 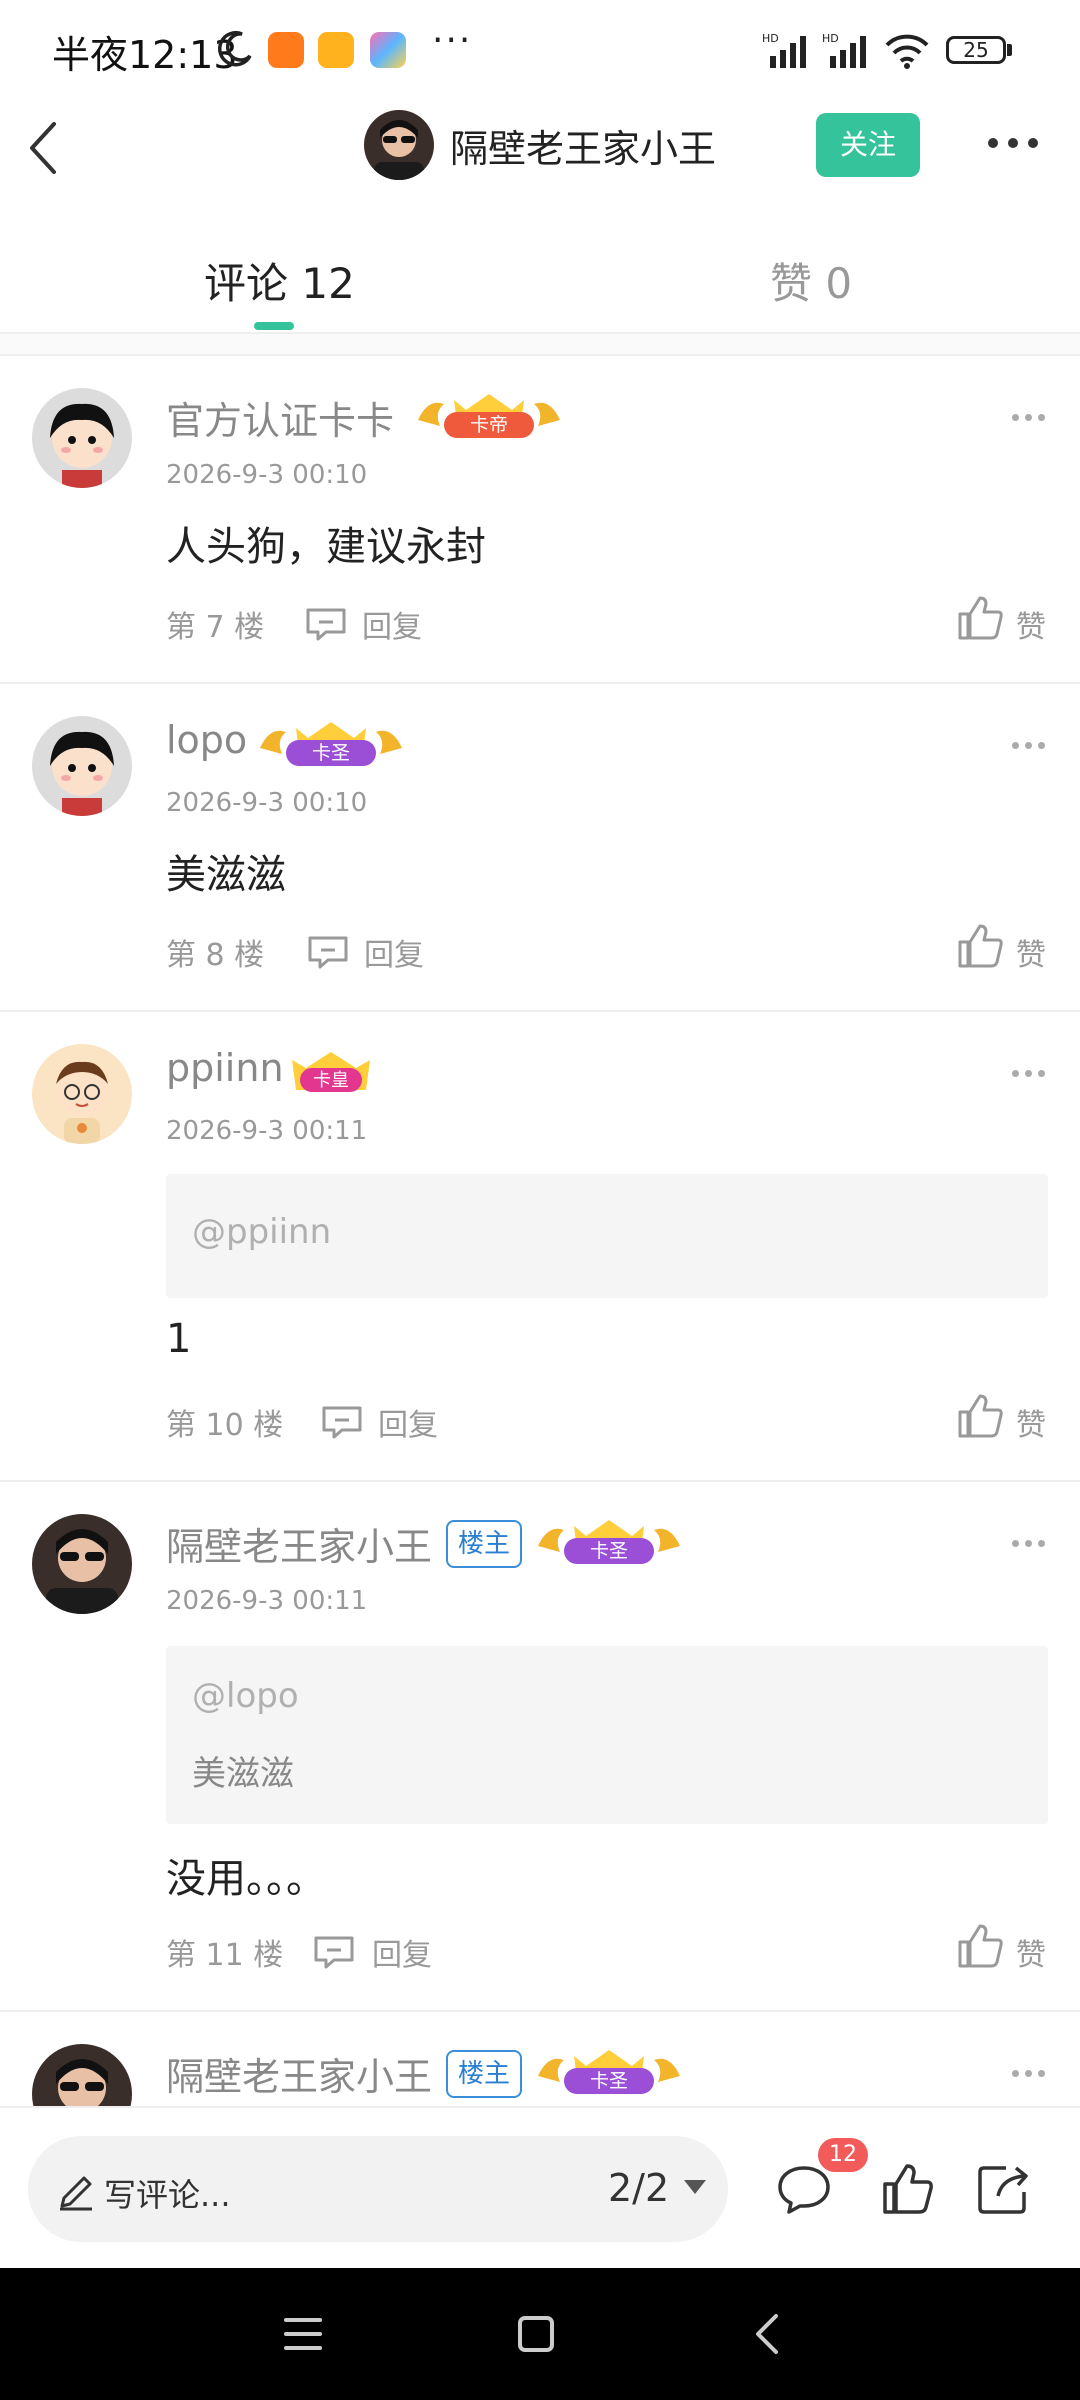 What do you see at coordinates (811, 280) in the screenshot?
I see `tab-likes: 赞 0` at bounding box center [811, 280].